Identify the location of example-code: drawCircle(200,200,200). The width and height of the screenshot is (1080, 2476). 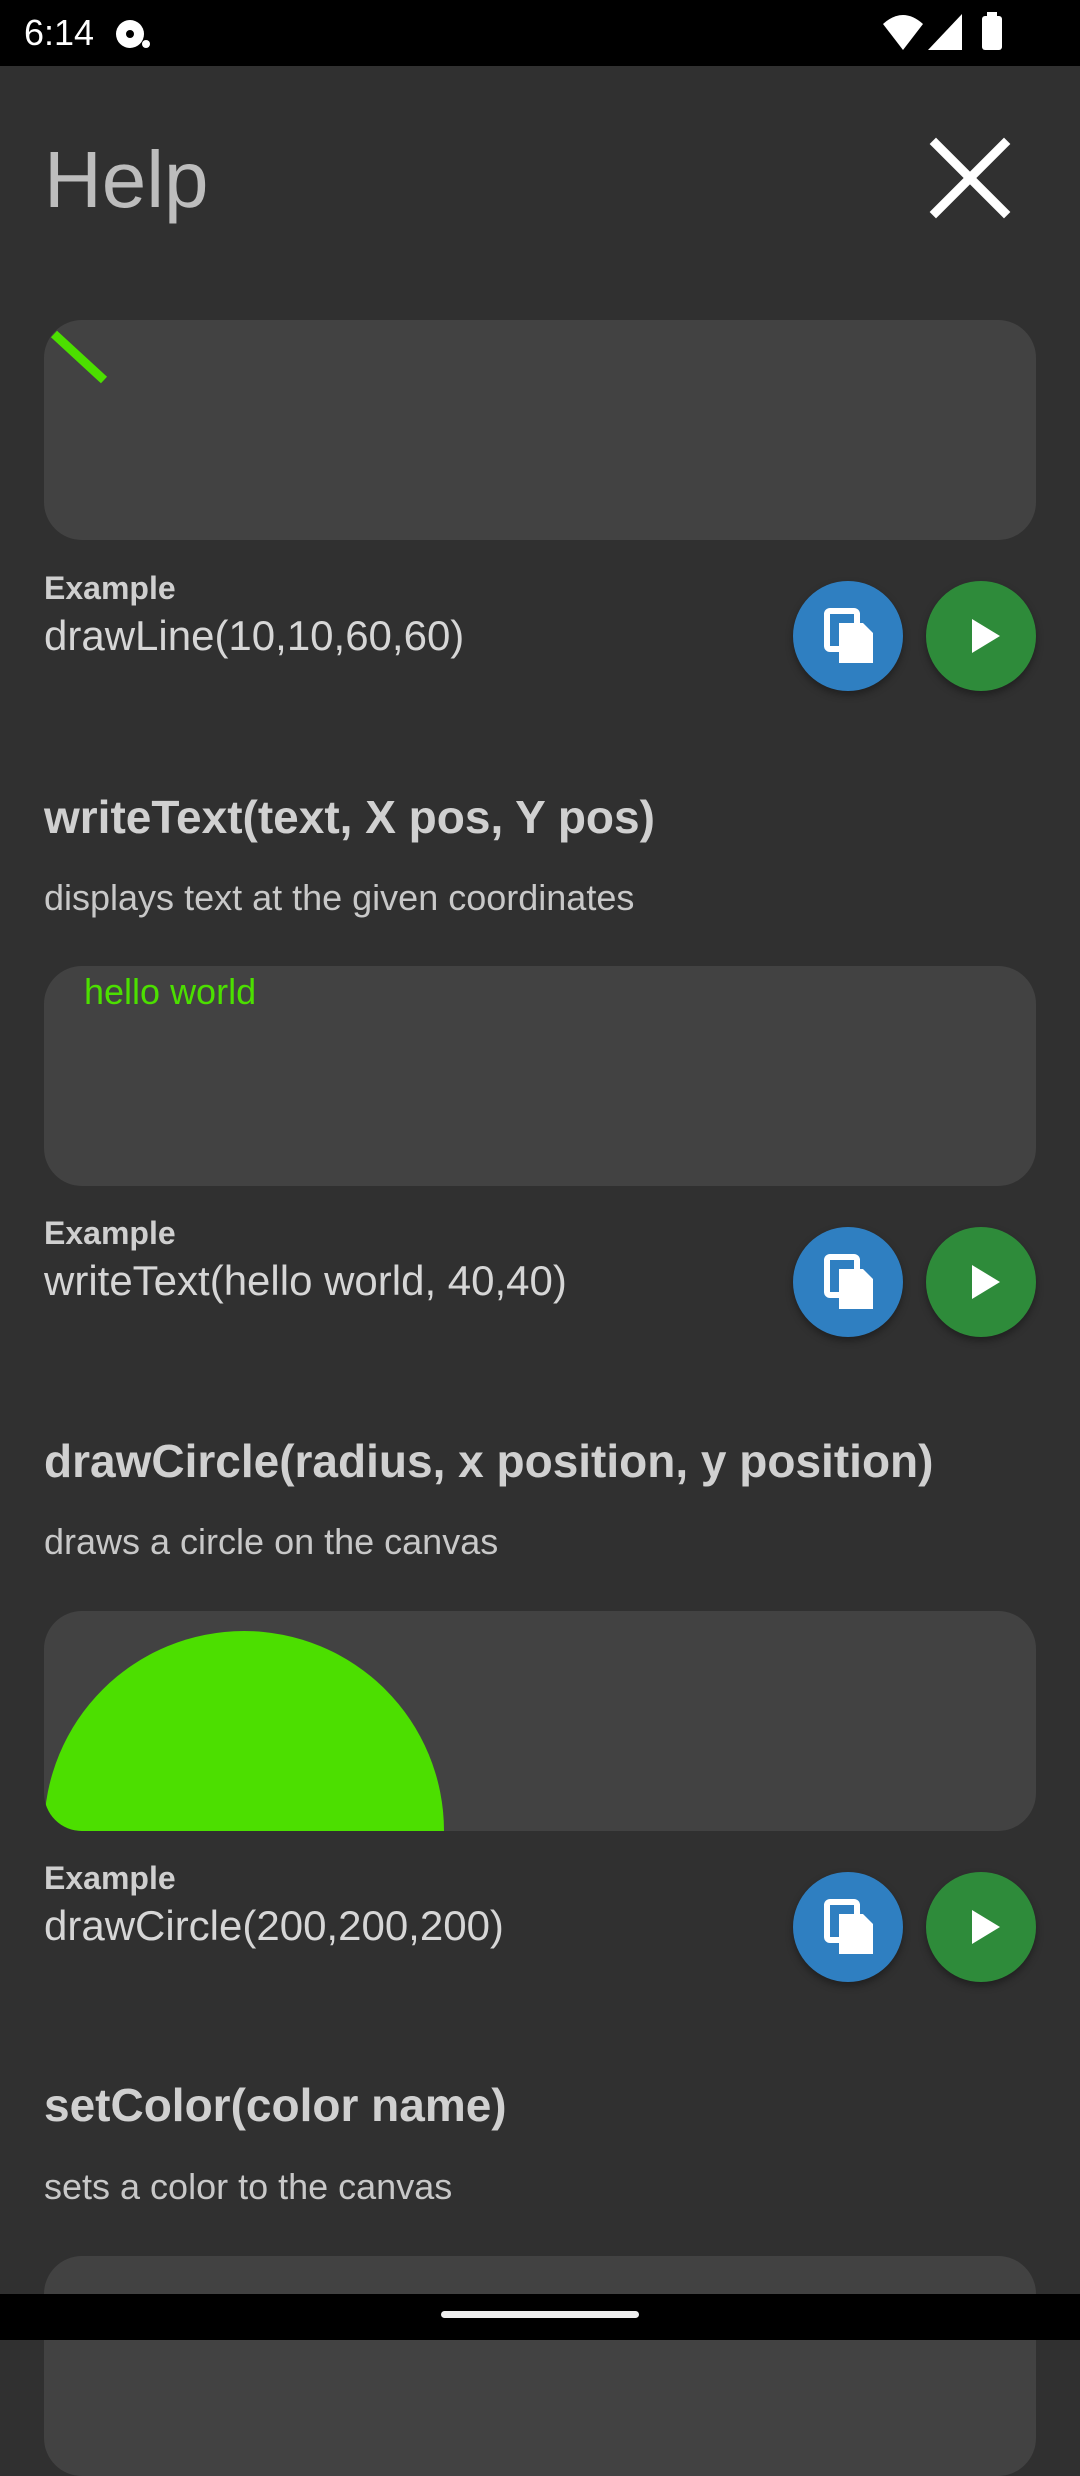
(274, 1925).